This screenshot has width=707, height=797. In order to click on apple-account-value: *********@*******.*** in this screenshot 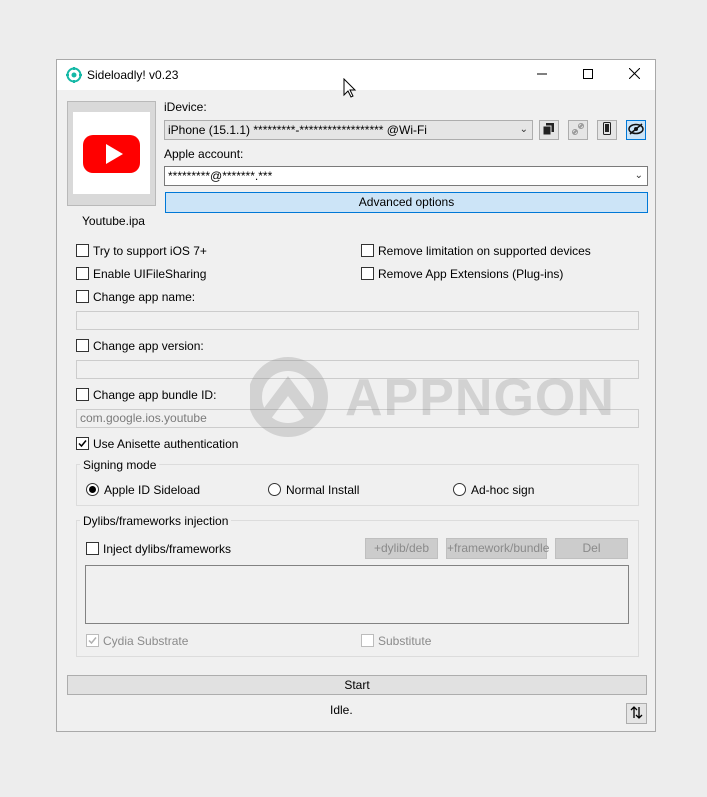, I will do `click(220, 176)`.